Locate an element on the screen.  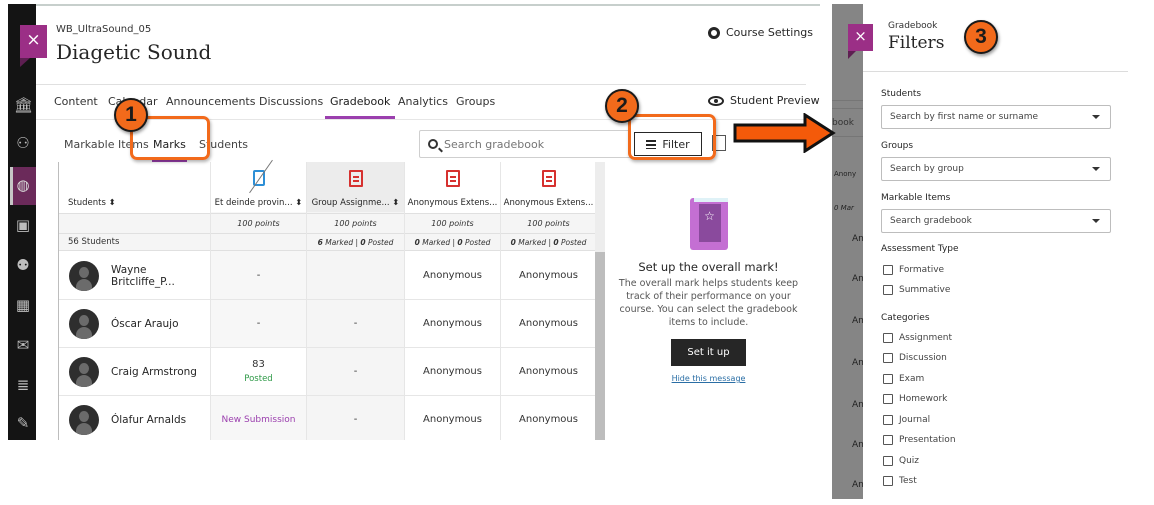
groups-filter-select: Search by group is located at coordinates (996, 169).